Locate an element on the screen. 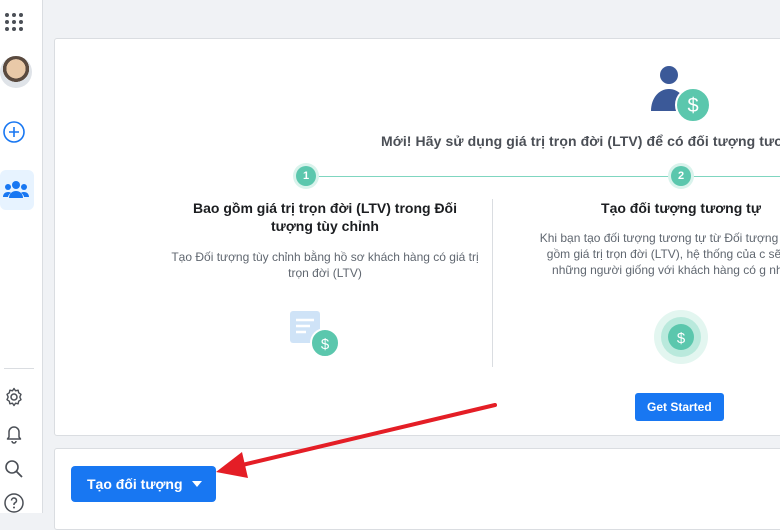 The width and height of the screenshot is (780, 530). gear-icon is located at coordinates (14, 397).